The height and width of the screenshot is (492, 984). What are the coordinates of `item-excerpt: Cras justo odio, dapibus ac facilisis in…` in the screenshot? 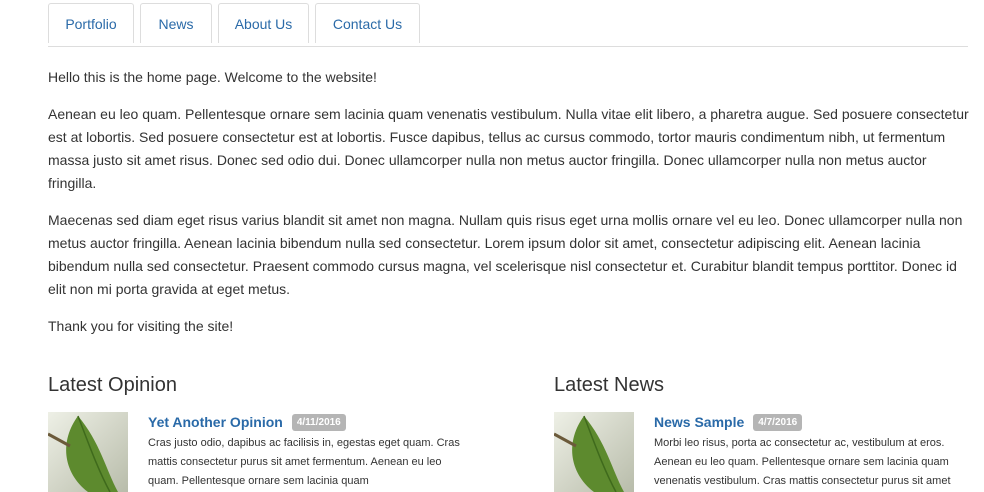 It's located at (304, 462).